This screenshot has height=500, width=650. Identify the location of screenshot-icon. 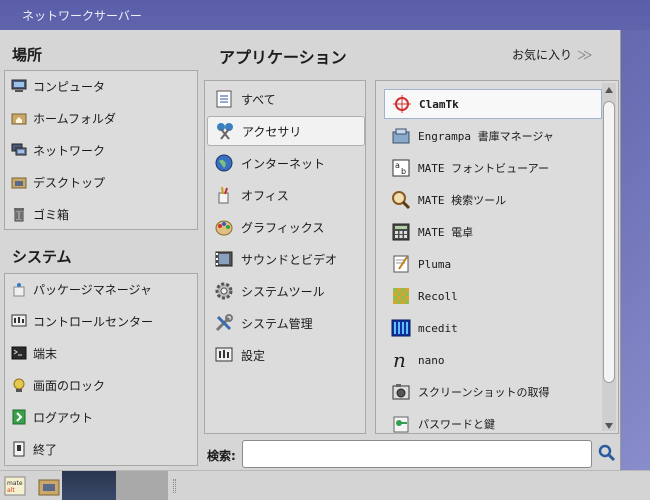
(401, 392).